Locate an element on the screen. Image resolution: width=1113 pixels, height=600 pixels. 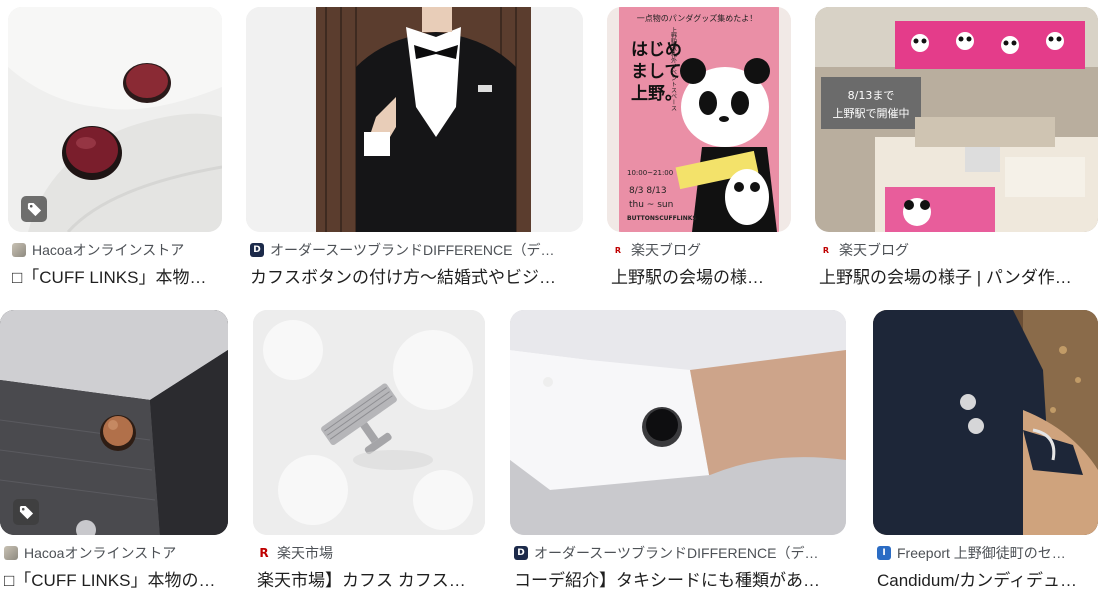
poster-days: thu ~ sun is located at coordinates (651, 205).